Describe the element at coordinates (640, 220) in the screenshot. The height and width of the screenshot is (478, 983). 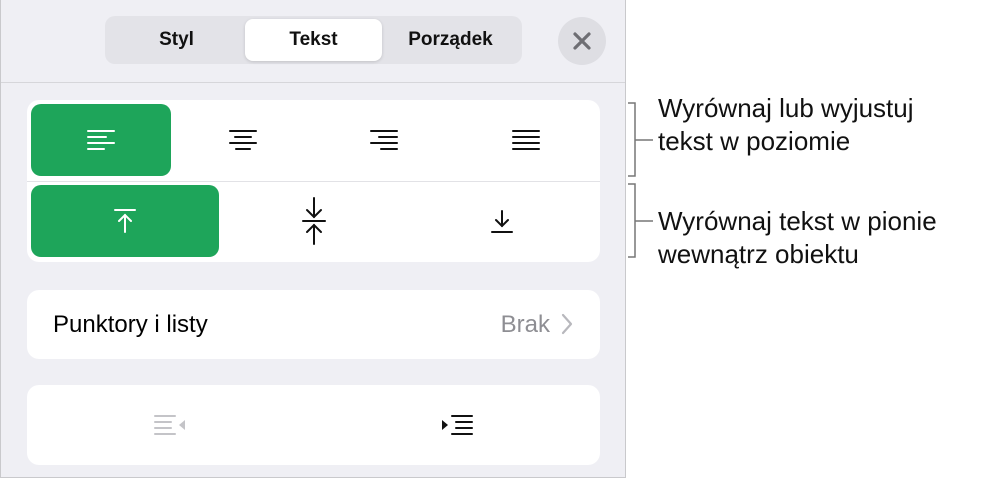
I see `vertical-callout-bracket` at that location.